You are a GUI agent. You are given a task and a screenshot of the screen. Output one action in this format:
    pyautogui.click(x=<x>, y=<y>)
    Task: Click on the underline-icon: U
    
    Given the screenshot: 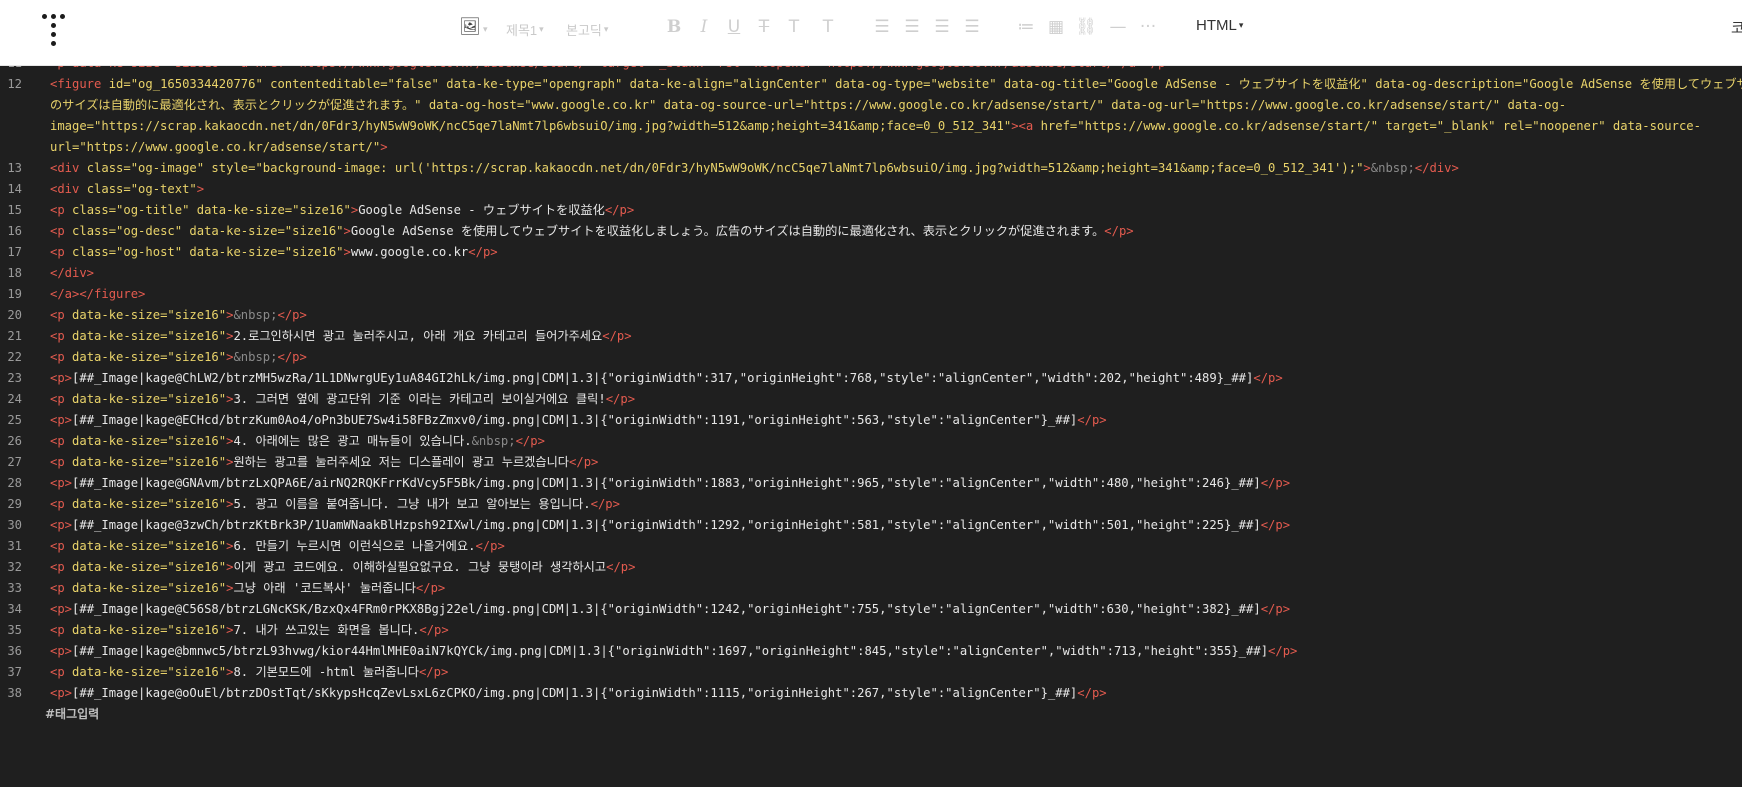 What is the action you would take?
    pyautogui.click(x=734, y=27)
    